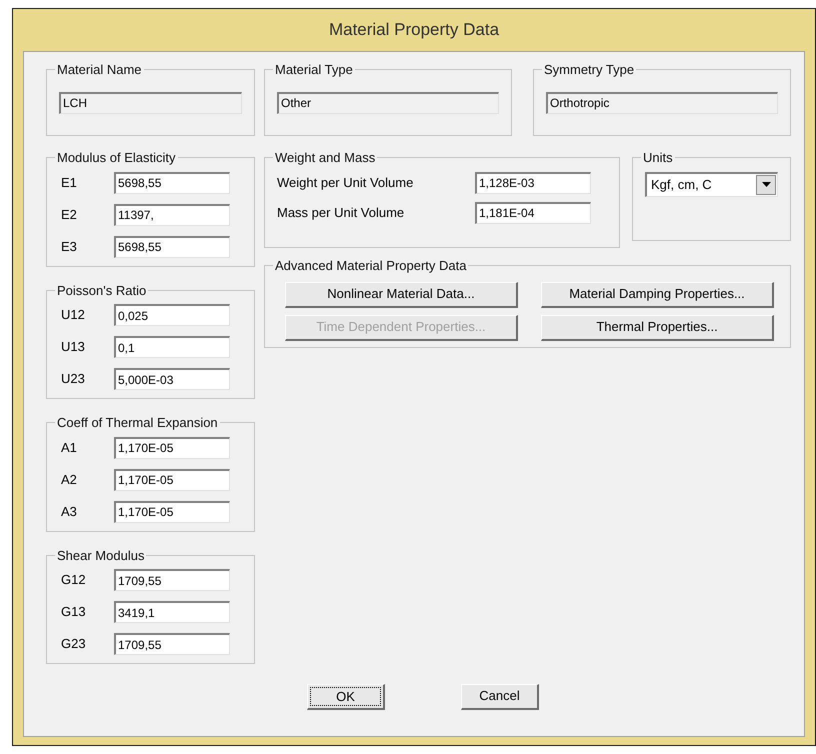 This screenshot has height=754, width=816. What do you see at coordinates (69, 479) in the screenshot?
I see `field-label: A2` at bounding box center [69, 479].